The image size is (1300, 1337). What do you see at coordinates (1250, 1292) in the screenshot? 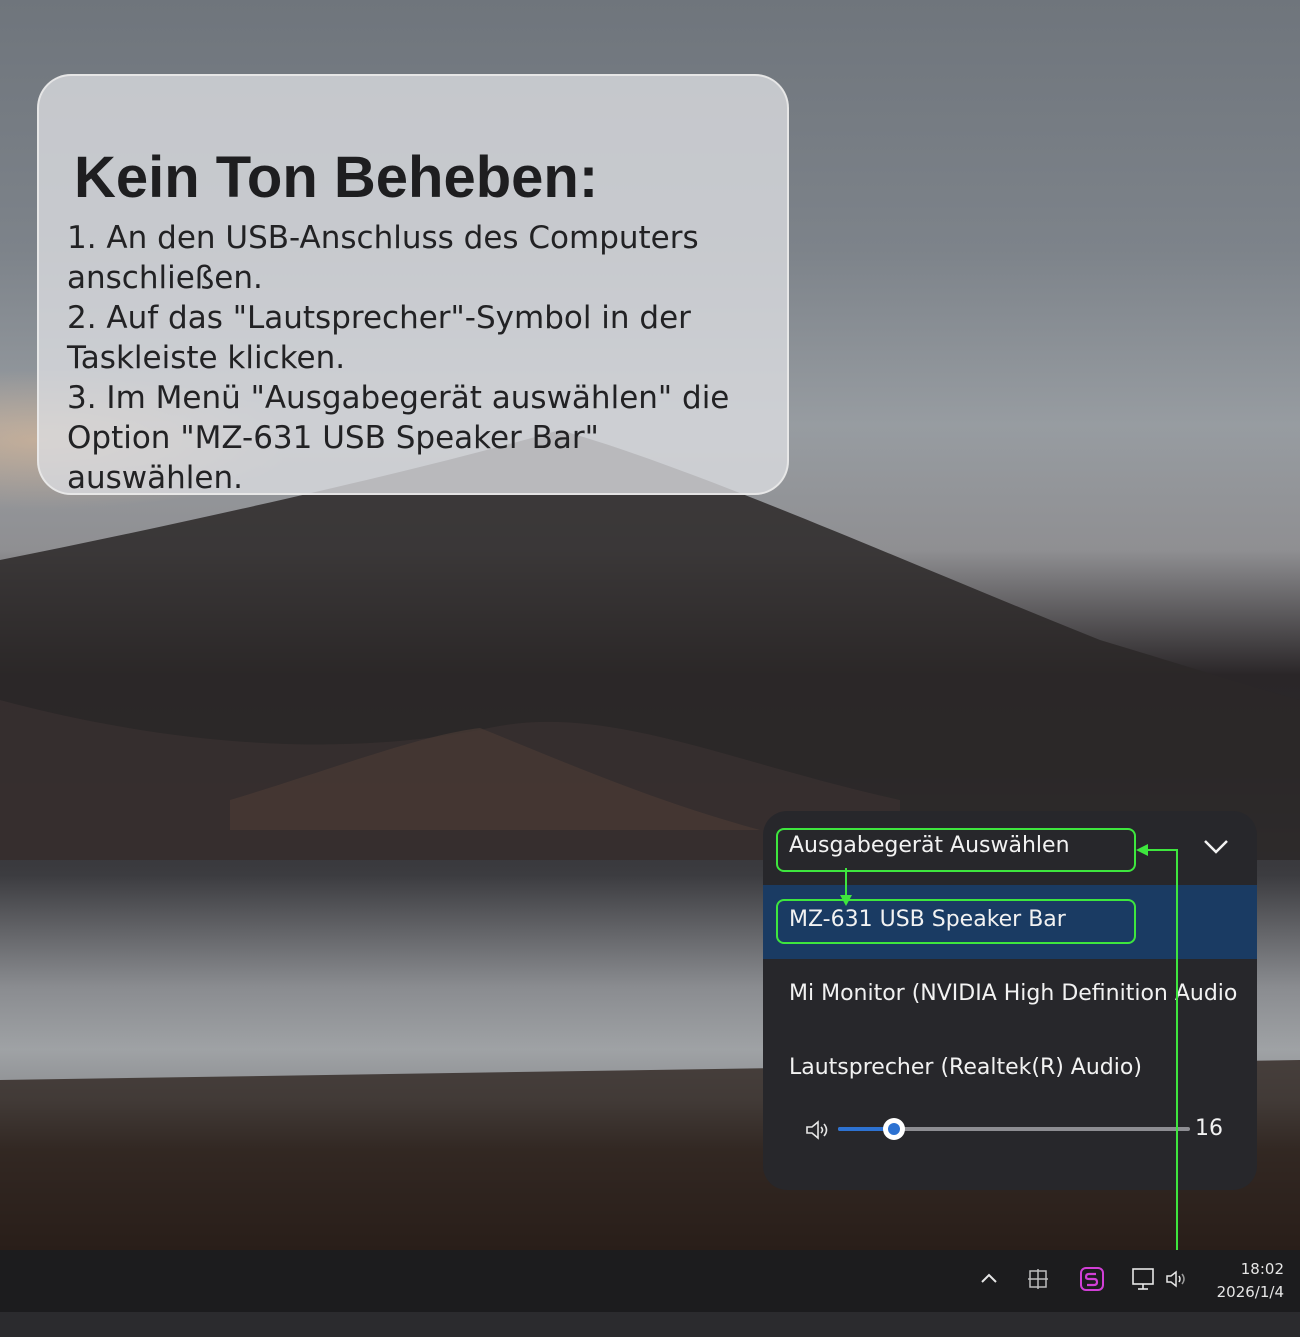
I see `clock-date: 2026/1/4` at bounding box center [1250, 1292].